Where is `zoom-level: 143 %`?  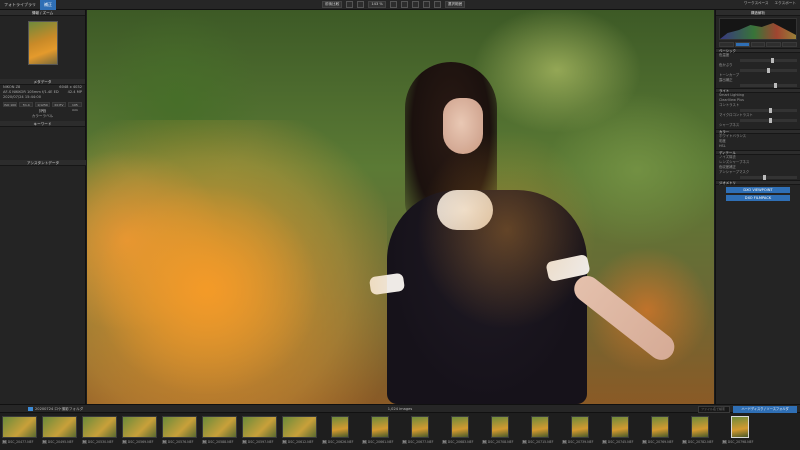 zoom-level: 143 % is located at coordinates (377, 4).